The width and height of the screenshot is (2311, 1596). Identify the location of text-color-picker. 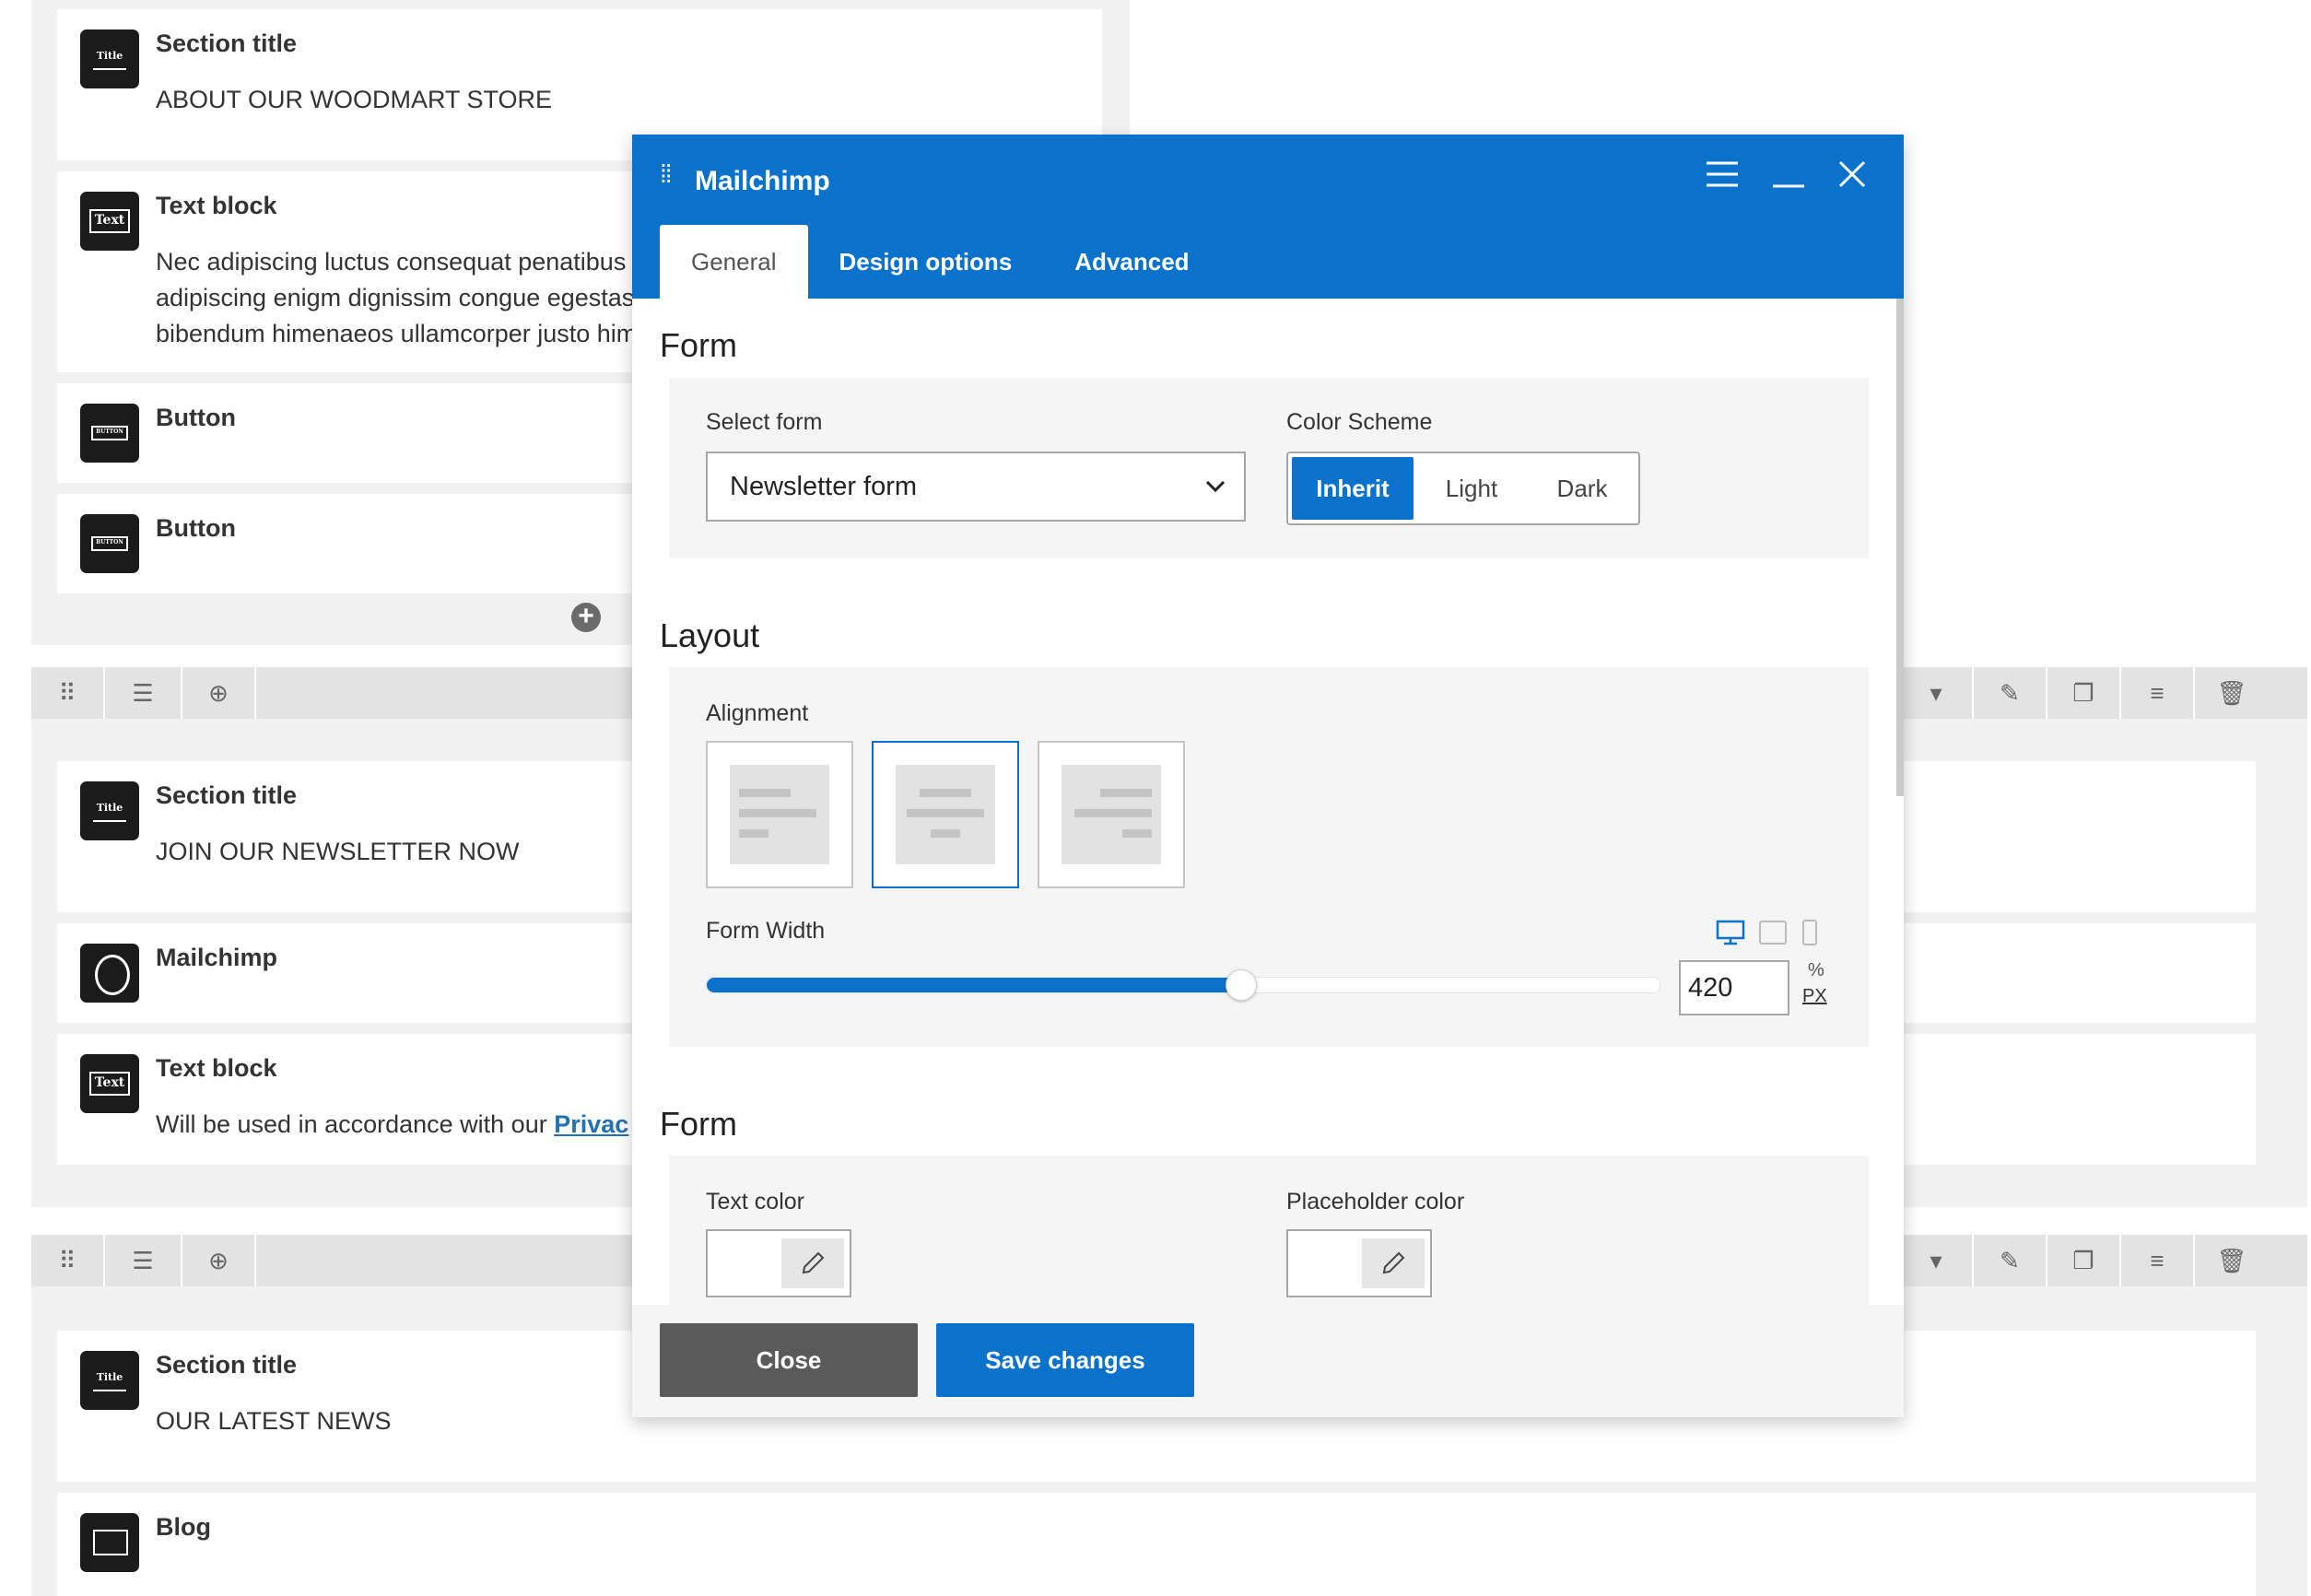
(778, 1263).